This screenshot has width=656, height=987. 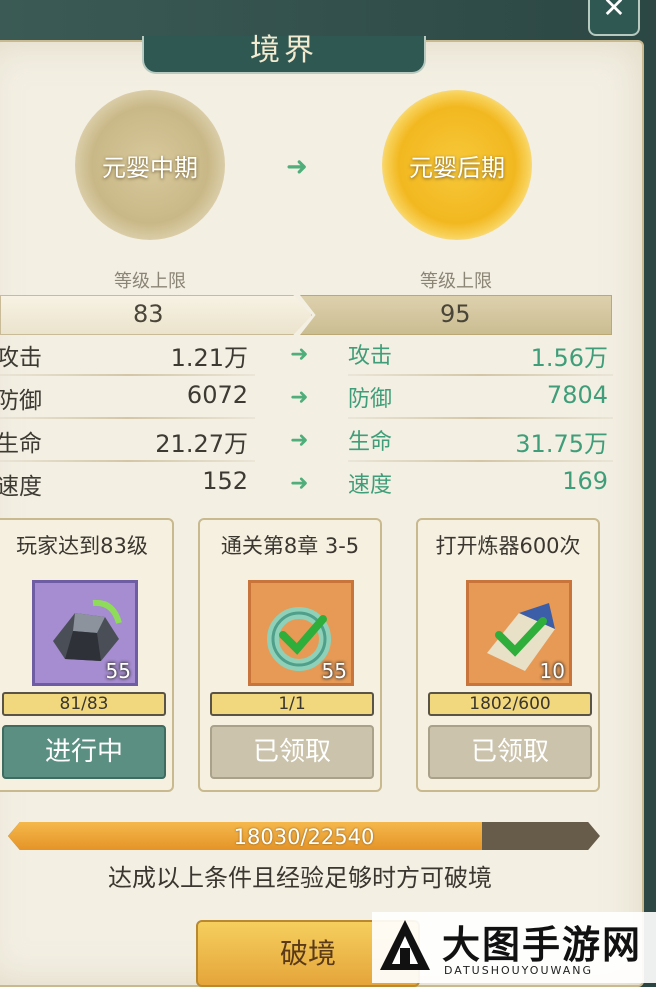 I want to click on experience-text: 18030/22540, so click(x=304, y=837).